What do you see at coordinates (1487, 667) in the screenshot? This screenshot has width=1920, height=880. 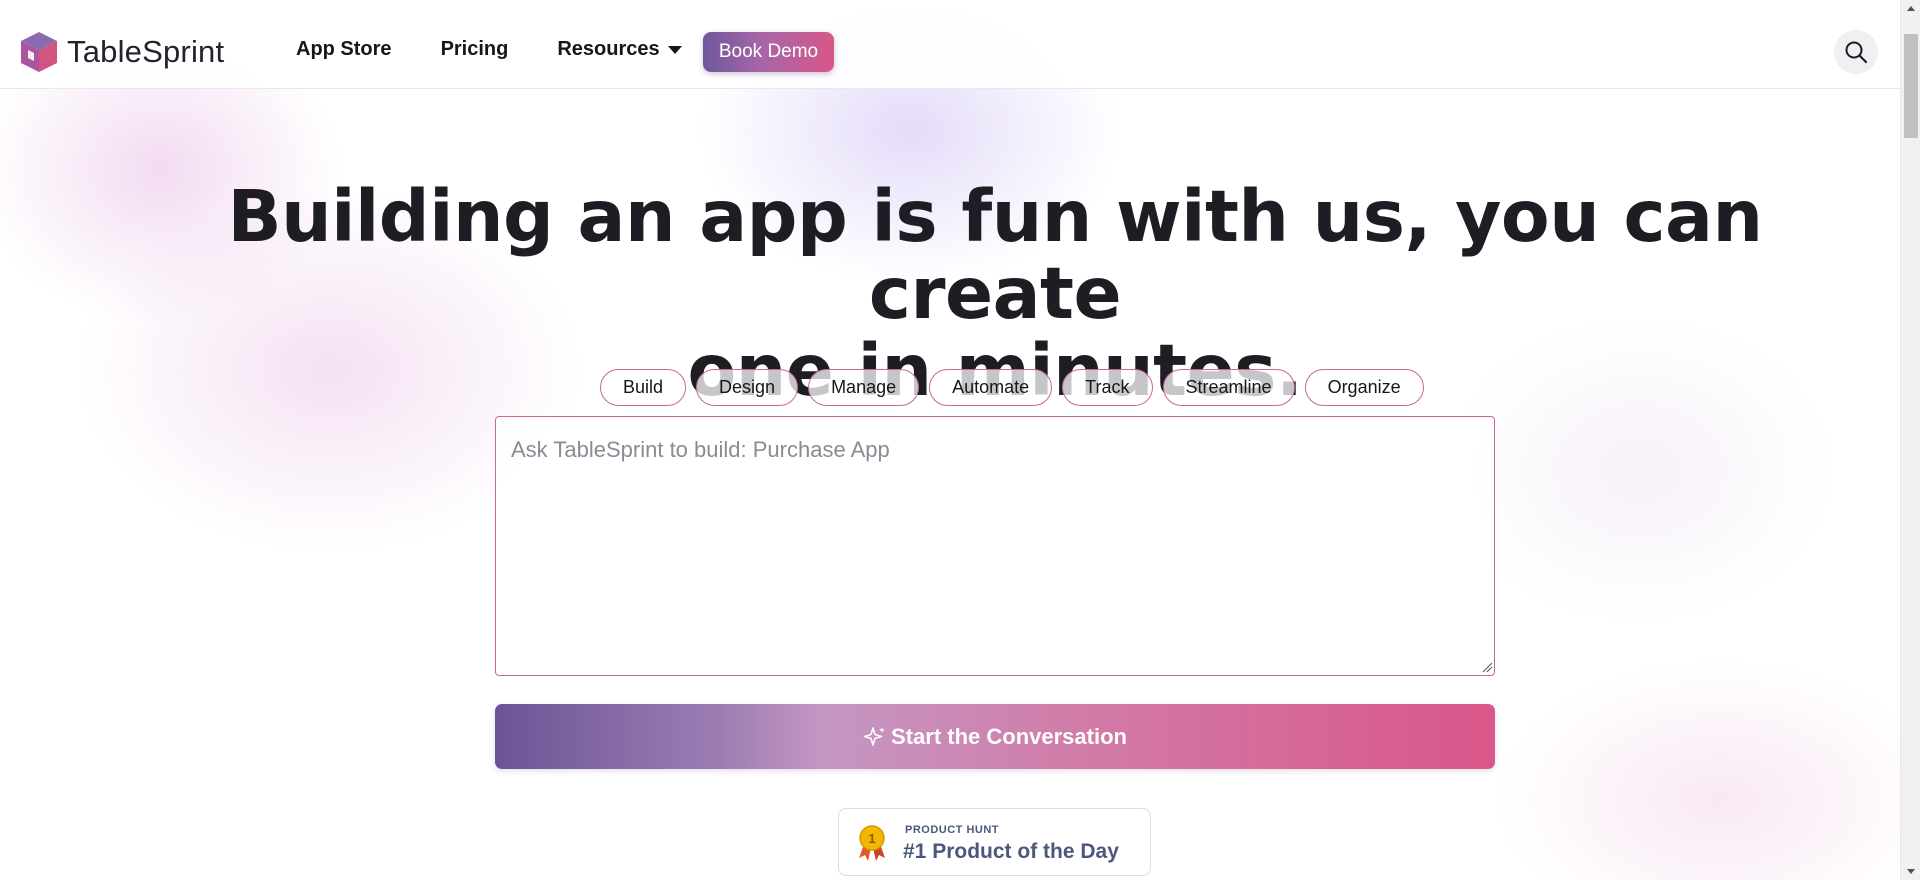 I see `resize-grip-icon` at bounding box center [1487, 667].